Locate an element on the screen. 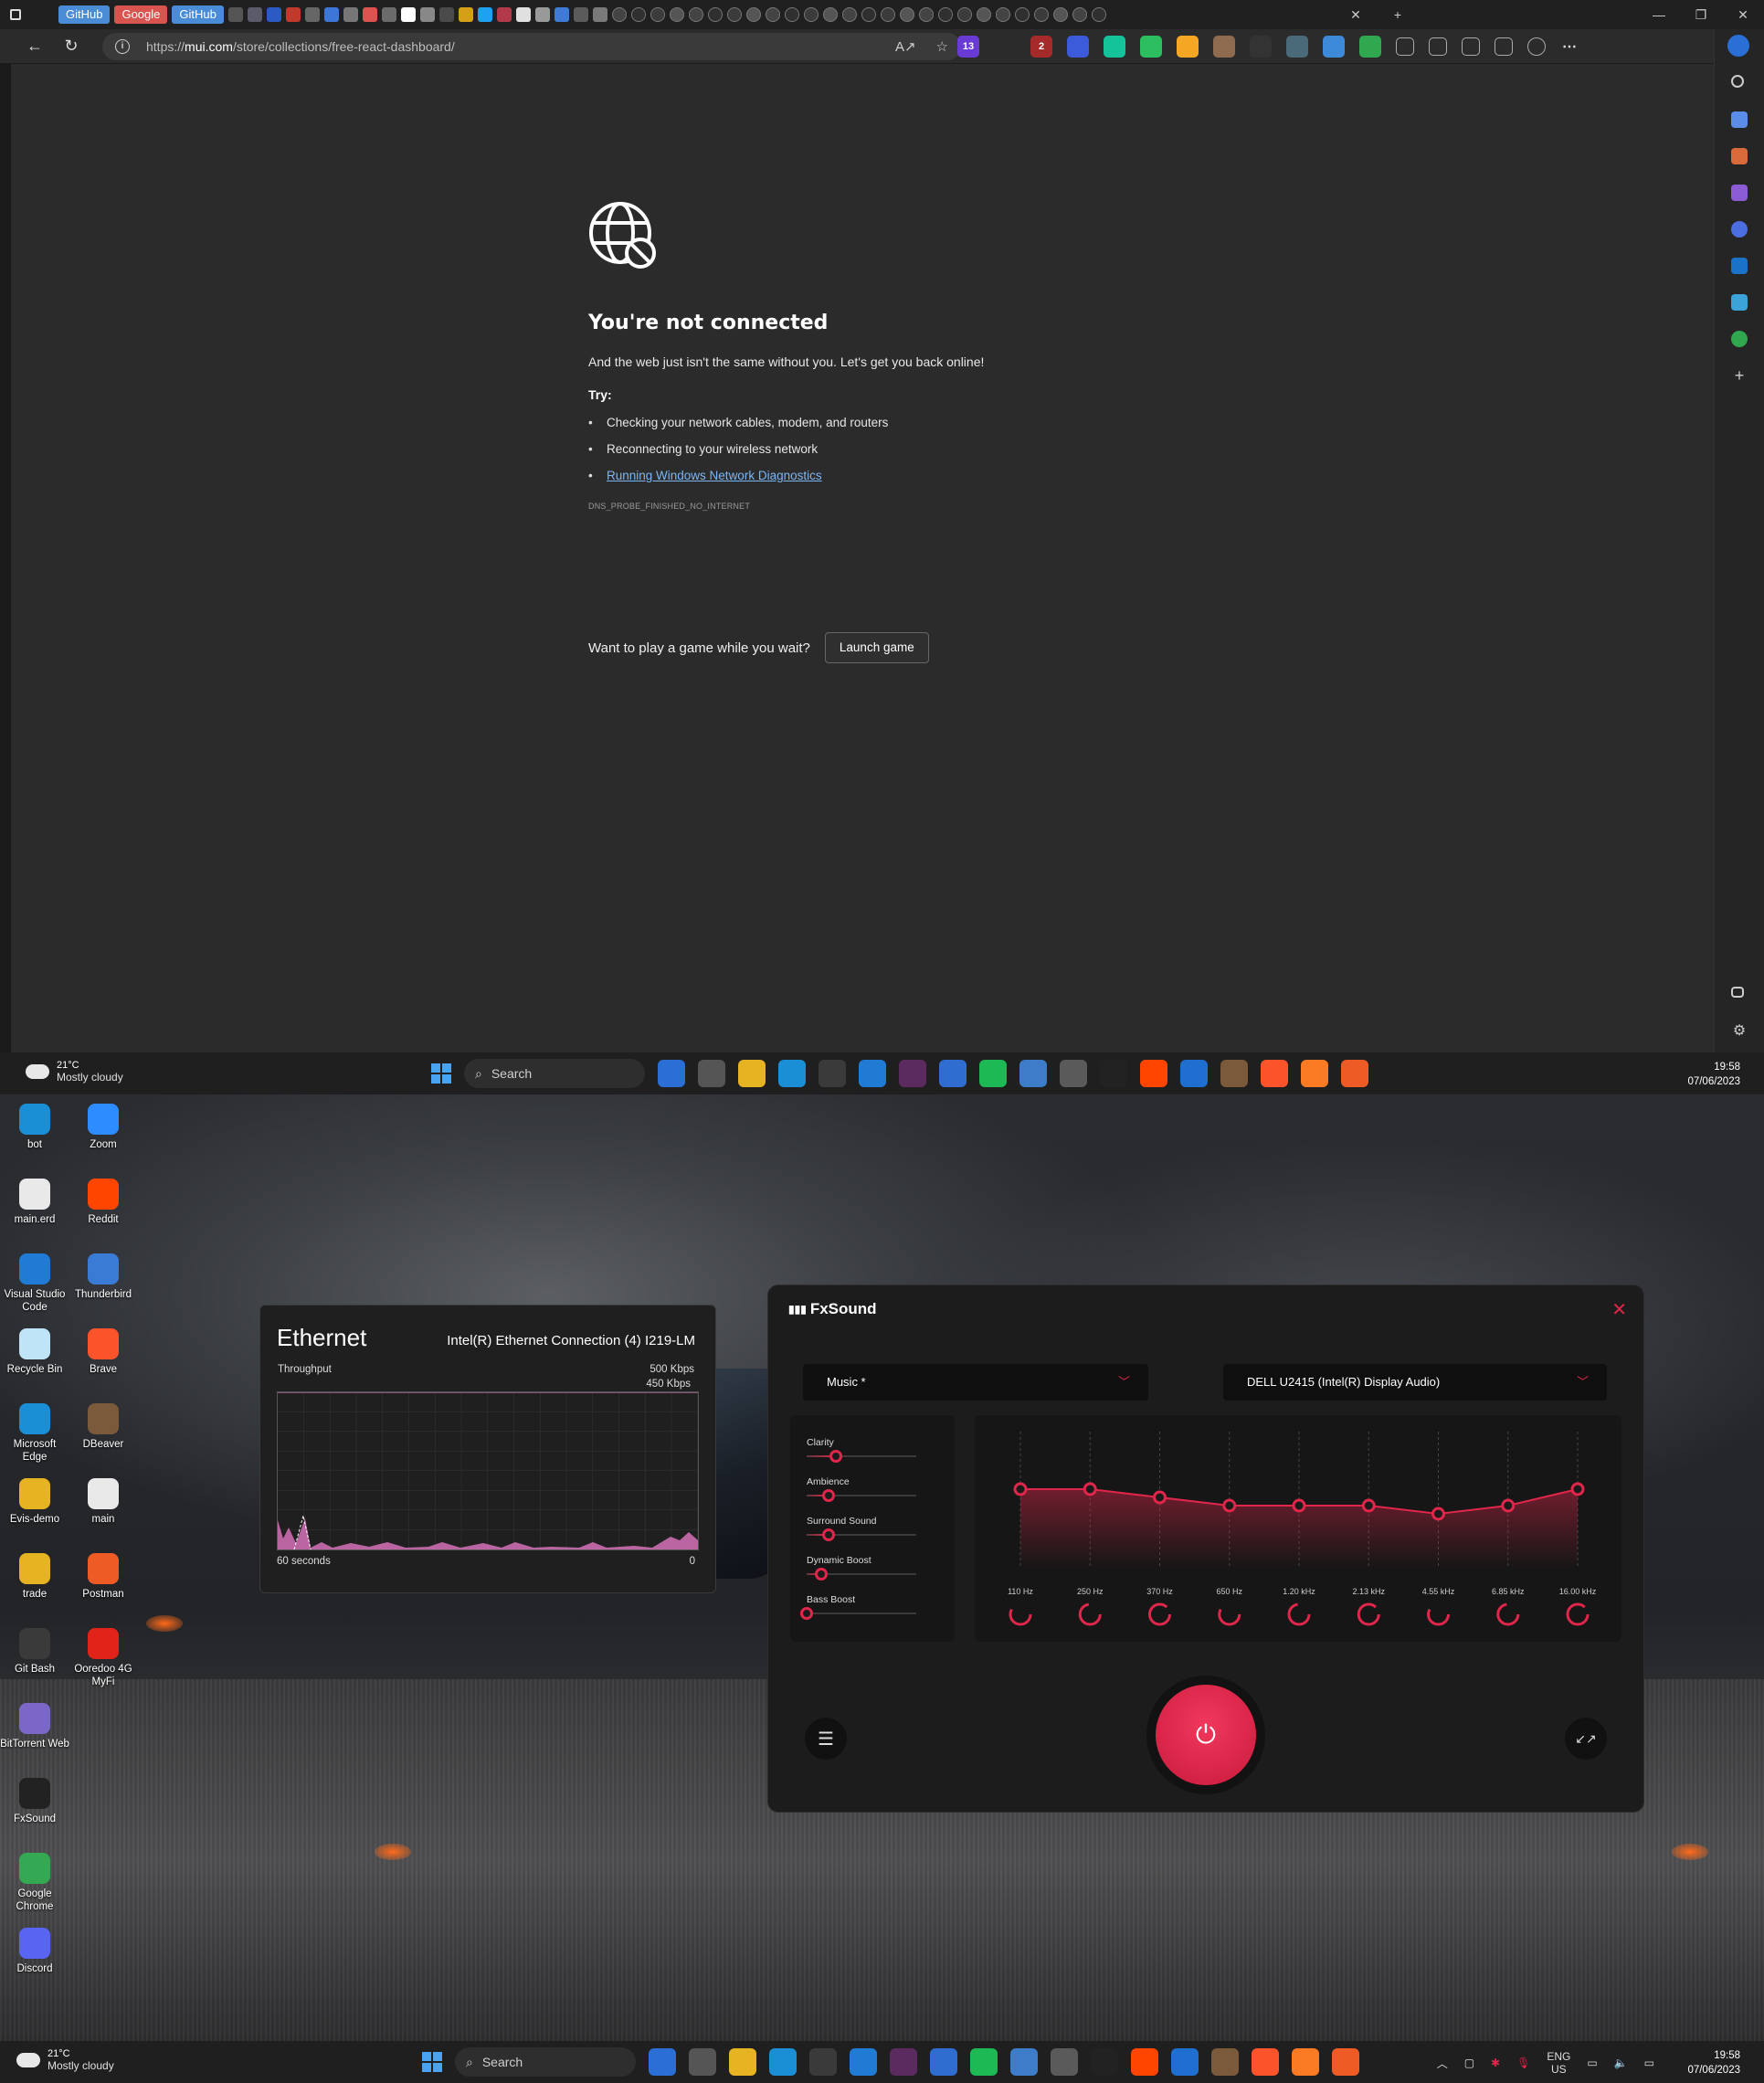 The height and width of the screenshot is (2083, 1764). close-window-icon: ✕ is located at coordinates (1743, 14).